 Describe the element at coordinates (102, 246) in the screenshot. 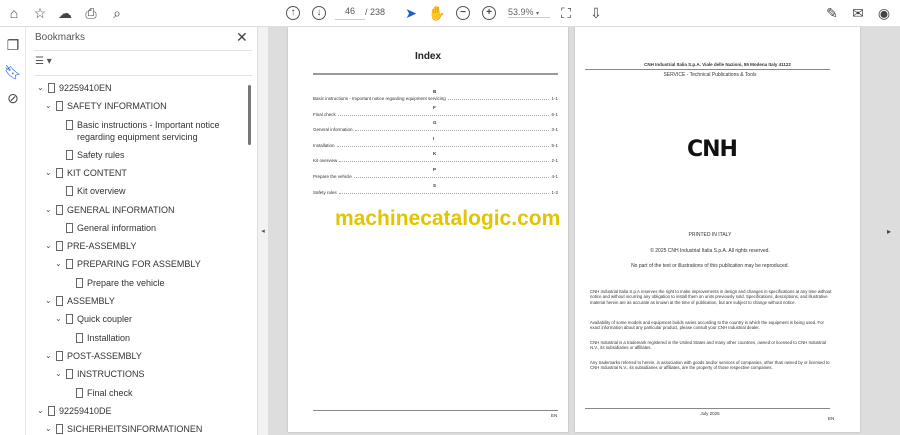

I see `bookmark-label: PRE-ASSEMBLY` at that location.